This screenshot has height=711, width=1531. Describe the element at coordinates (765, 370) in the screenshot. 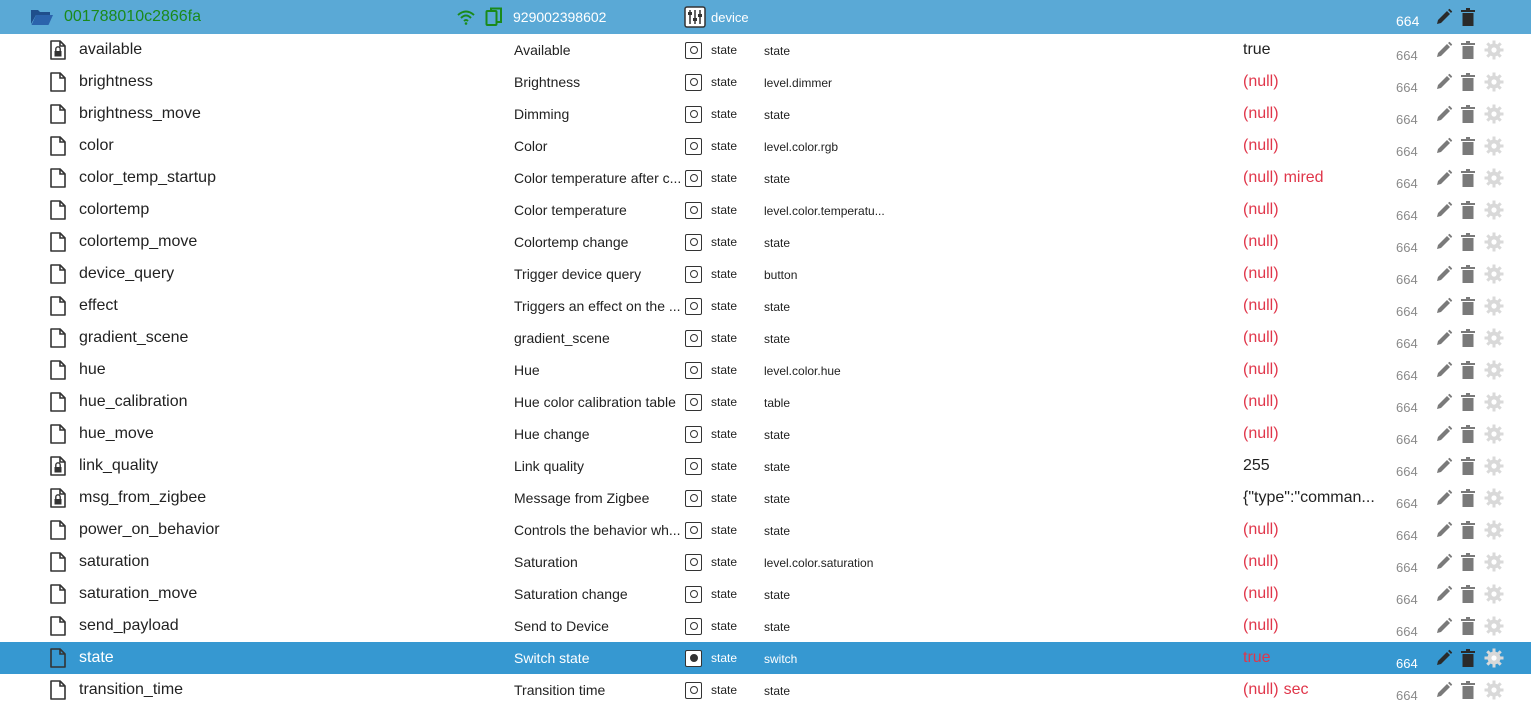

I see `state-row-hue: hue Hue state level.color.hue (null) 664` at that location.